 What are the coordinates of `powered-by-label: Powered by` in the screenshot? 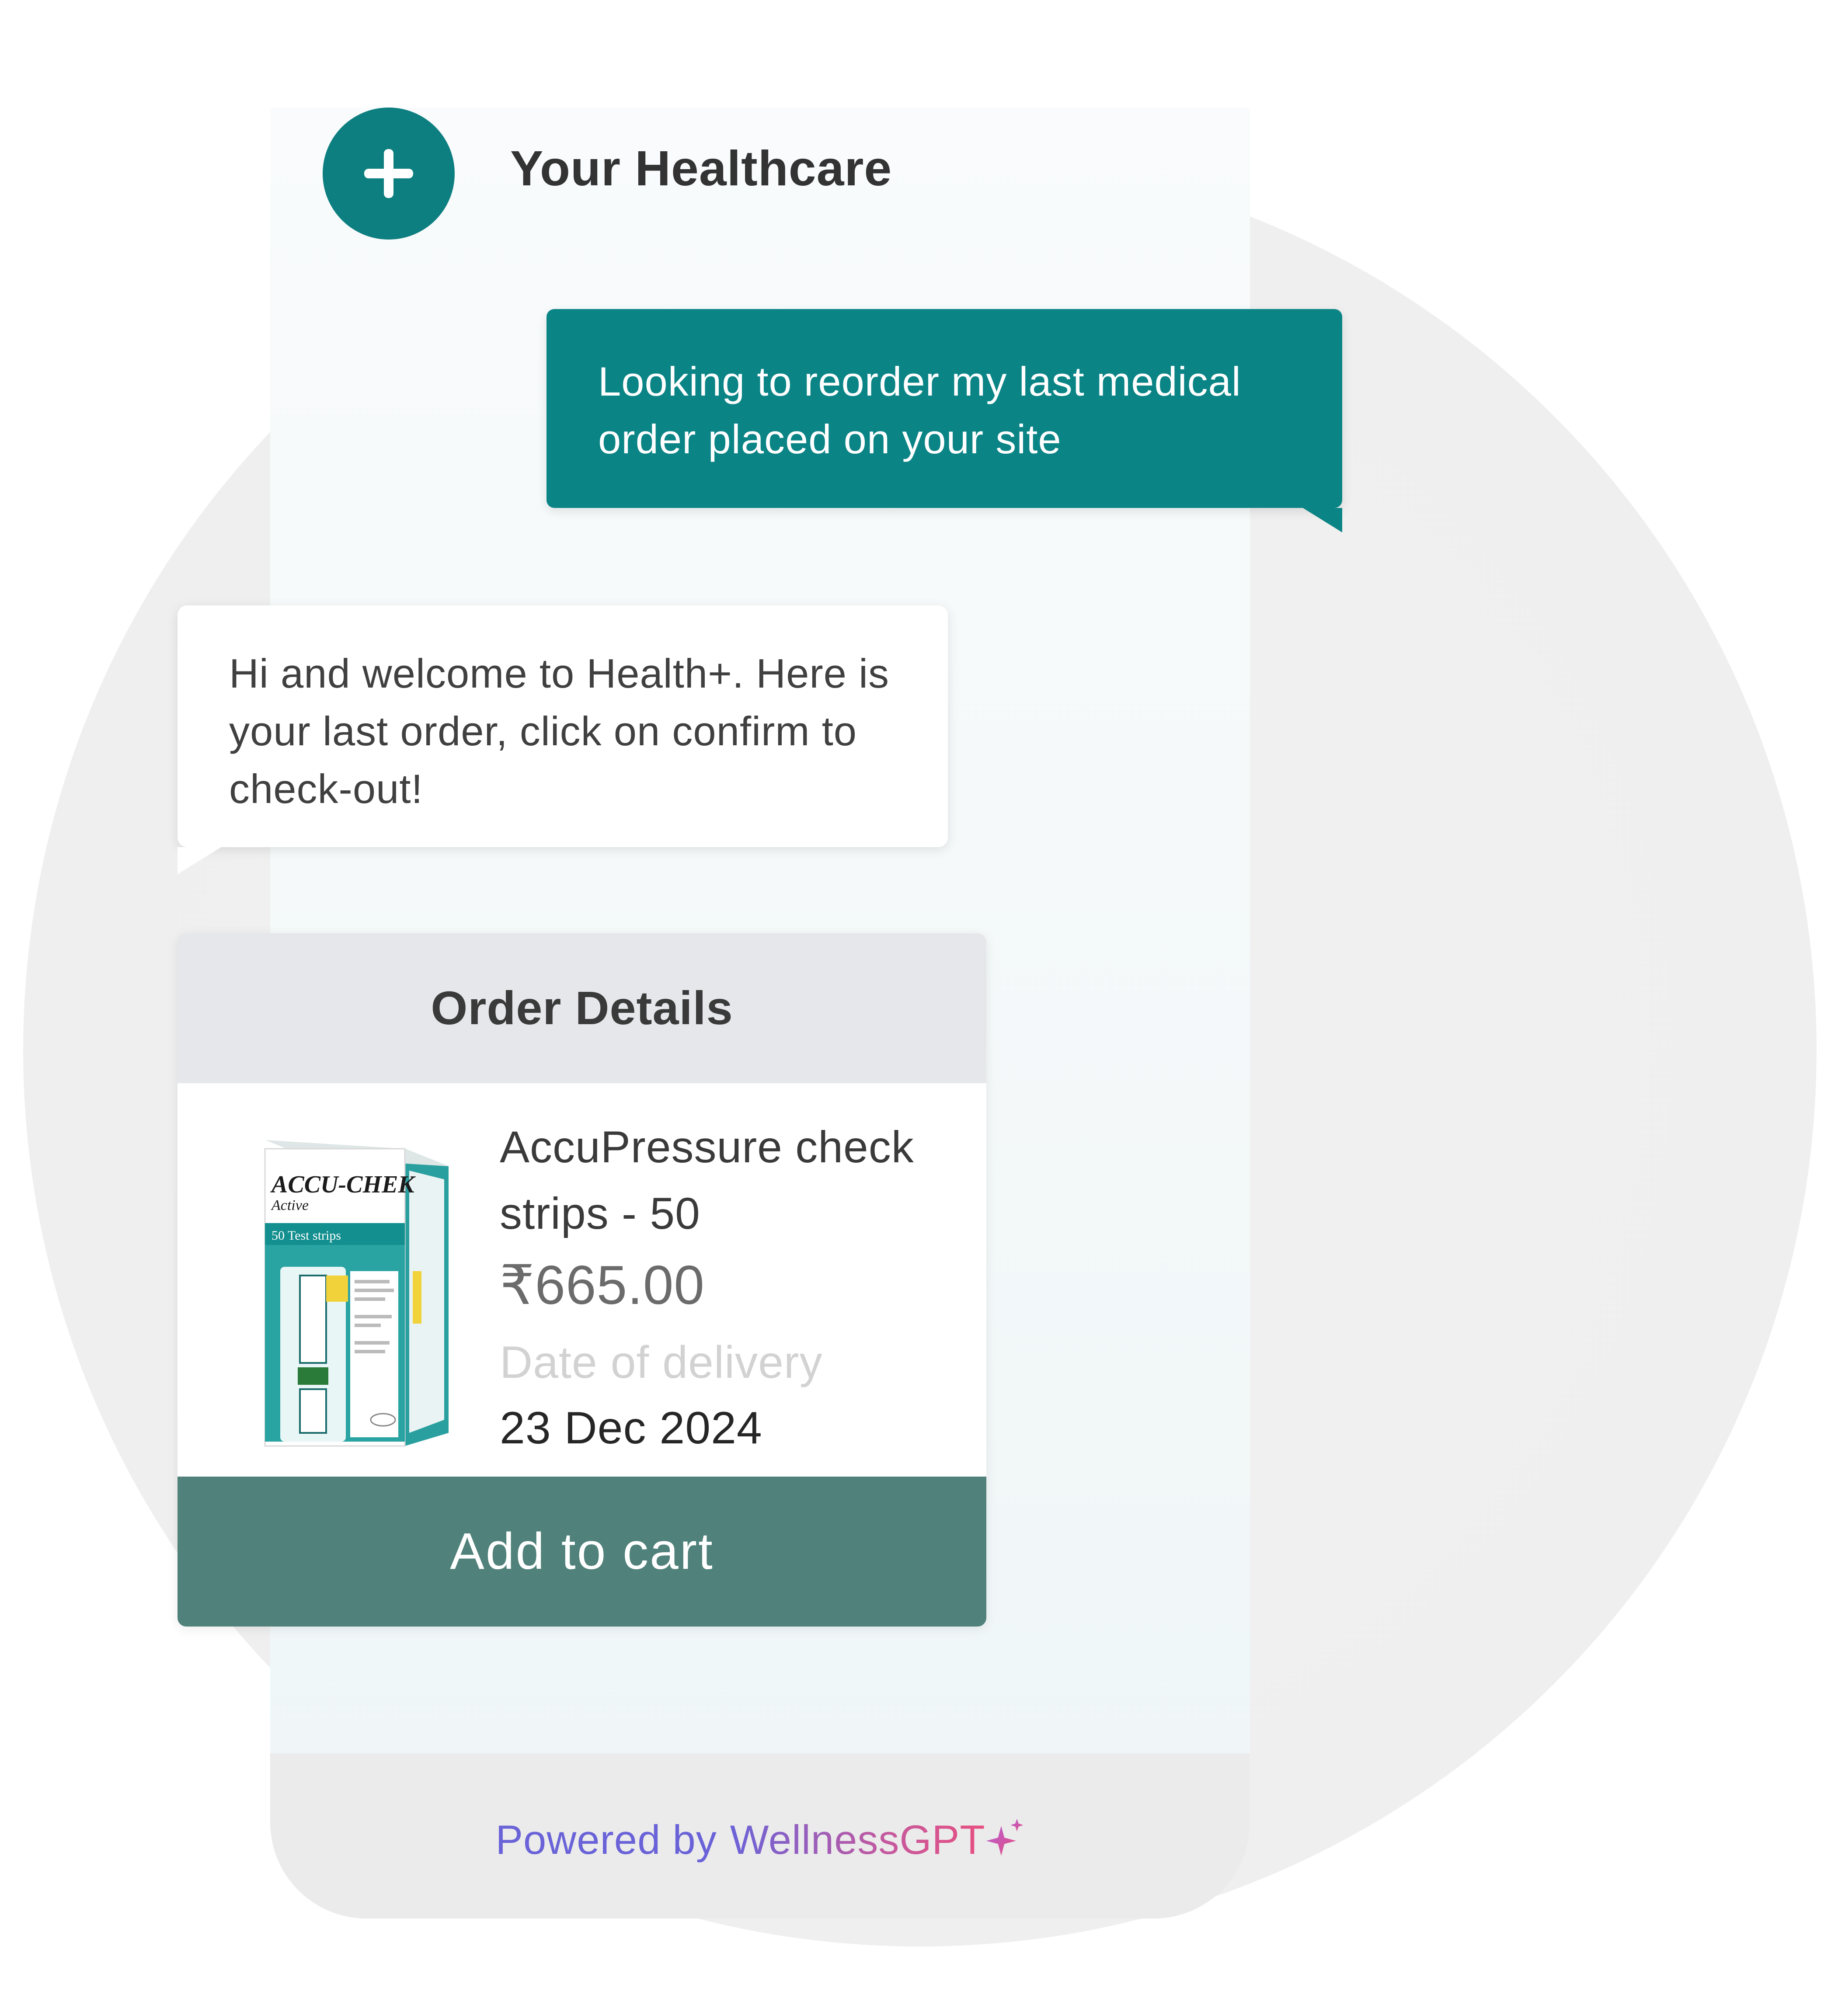 It's located at (606, 1840).